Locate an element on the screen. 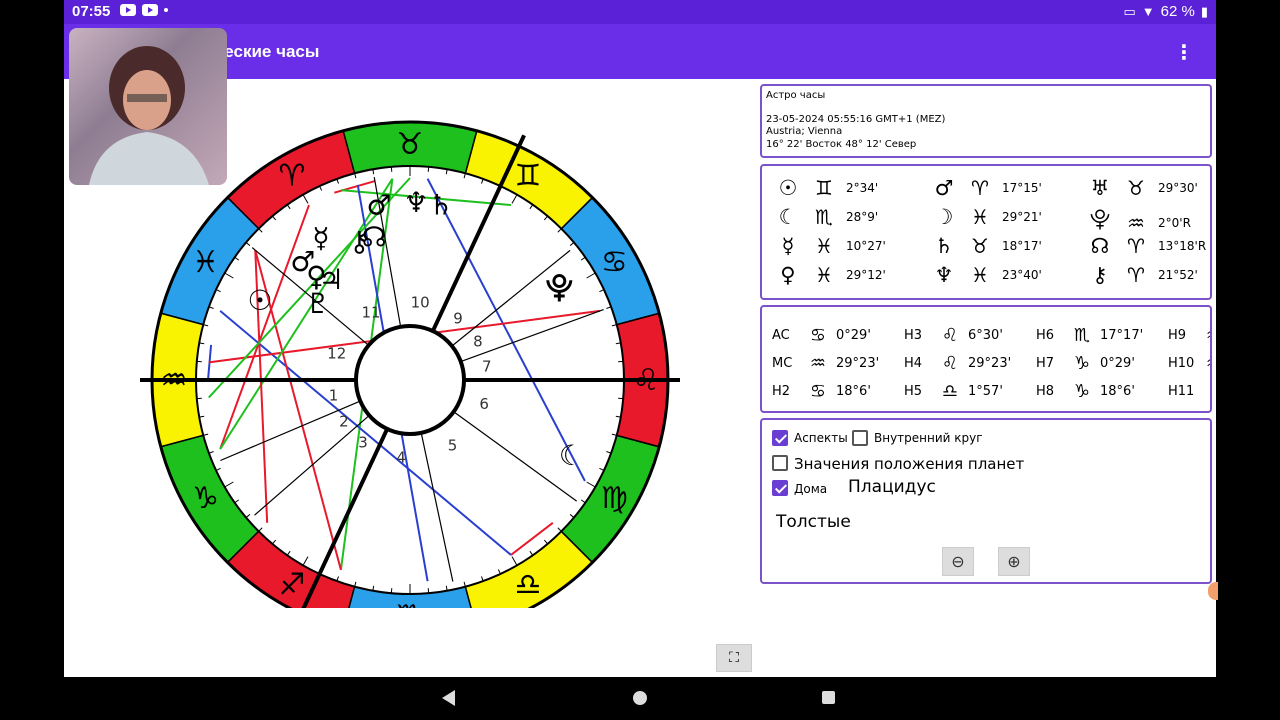 This screenshot has height=720, width=1280. sign-glyph-icon: ♏ is located at coordinates (824, 217).